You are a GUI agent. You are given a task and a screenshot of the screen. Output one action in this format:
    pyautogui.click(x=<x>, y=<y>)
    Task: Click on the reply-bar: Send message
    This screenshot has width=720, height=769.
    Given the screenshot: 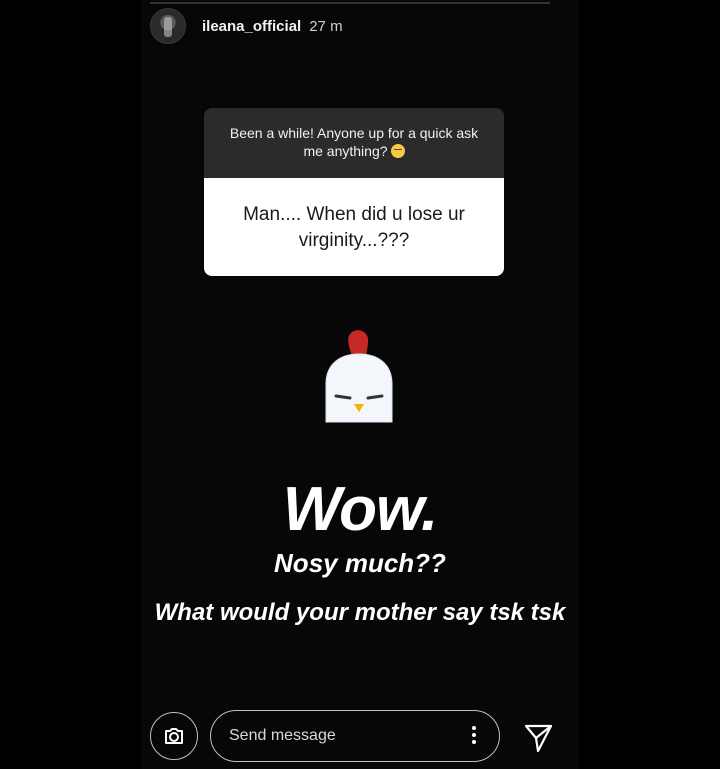 What is the action you would take?
    pyautogui.click(x=360, y=736)
    